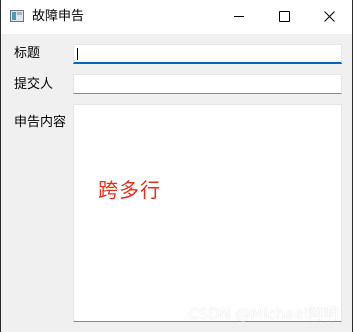 The image size is (353, 332). I want to click on close-icon, so click(329, 16).